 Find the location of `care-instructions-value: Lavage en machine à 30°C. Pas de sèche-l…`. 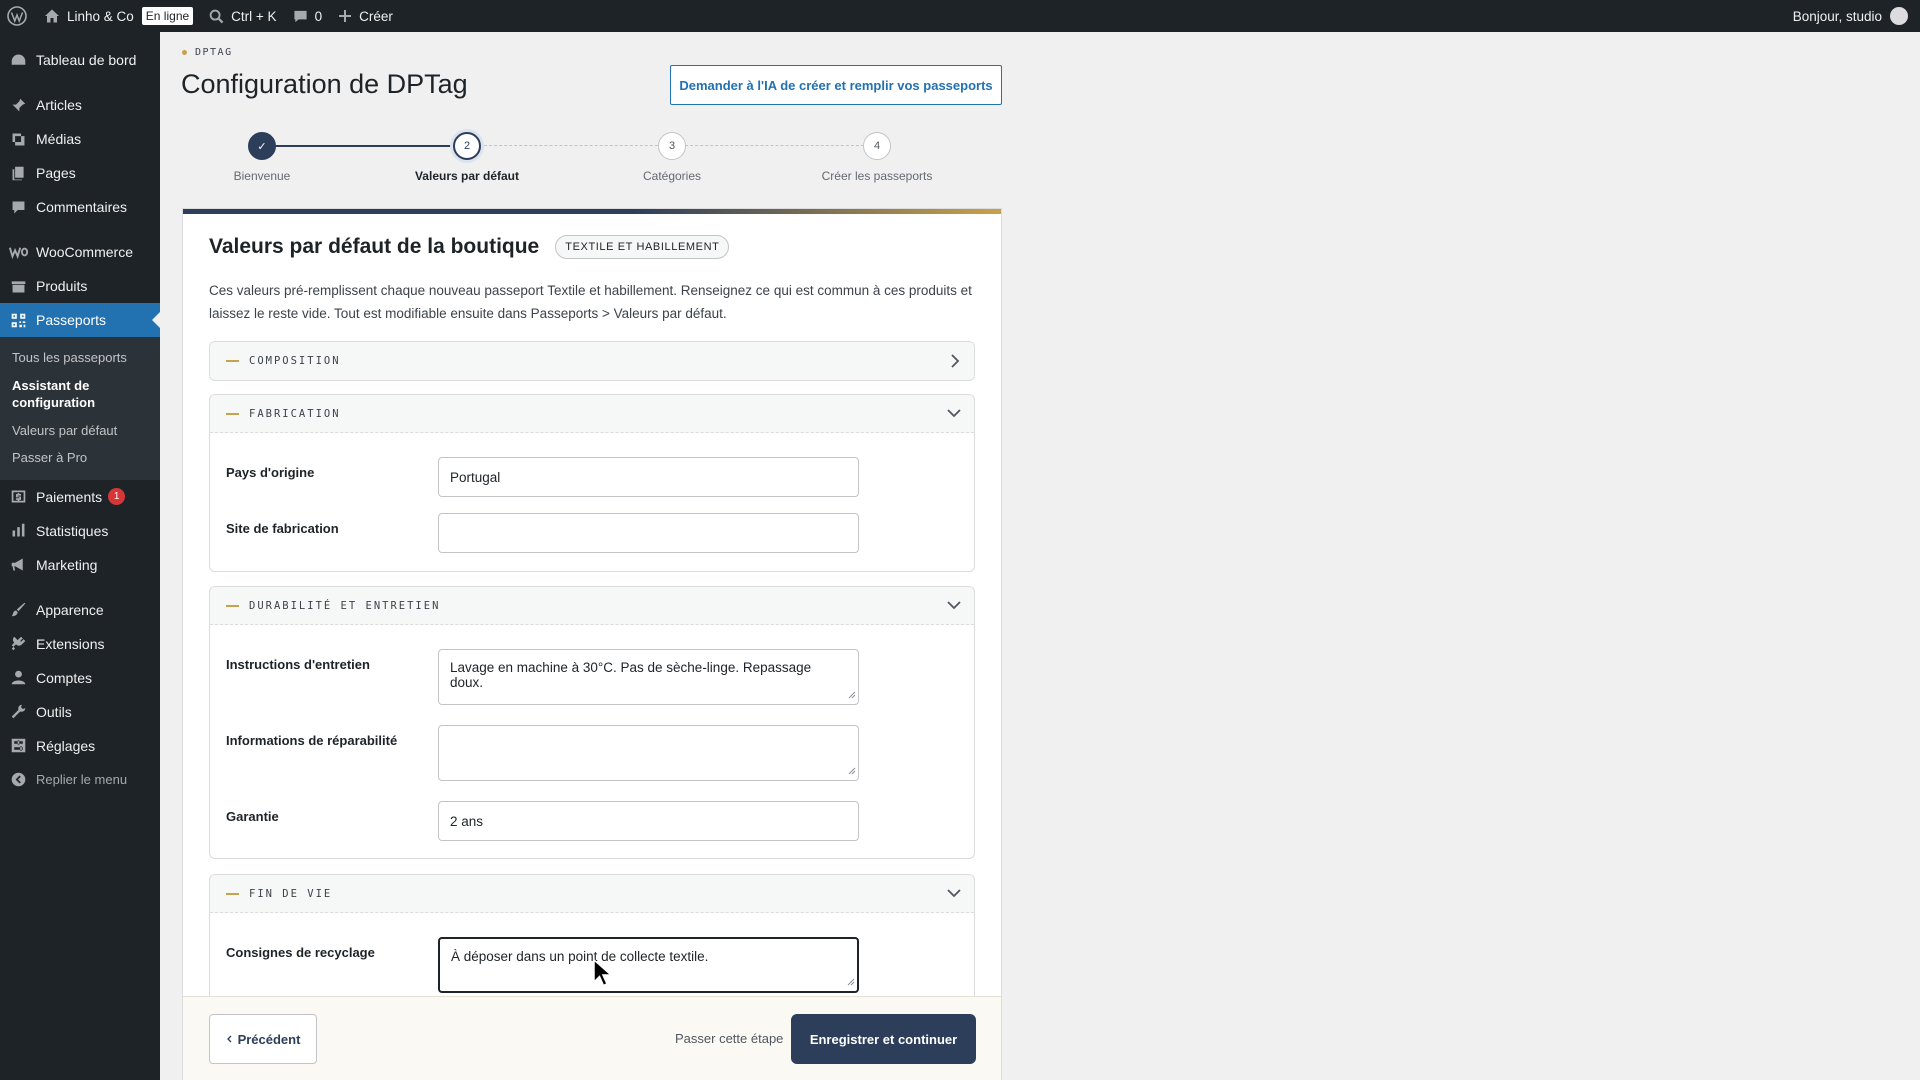

care-instructions-value: Lavage en machine à 30°C. Pas de sèche-l… is located at coordinates (631, 675).